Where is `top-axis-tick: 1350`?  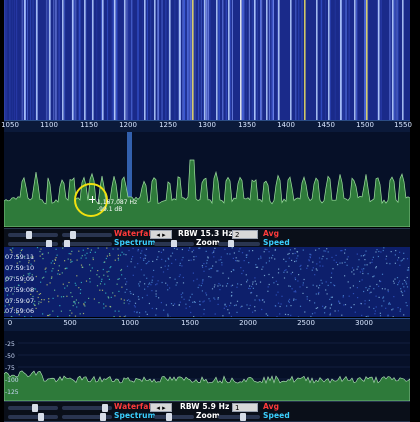 top-axis-tick: 1350 is located at coordinates (247, 125).